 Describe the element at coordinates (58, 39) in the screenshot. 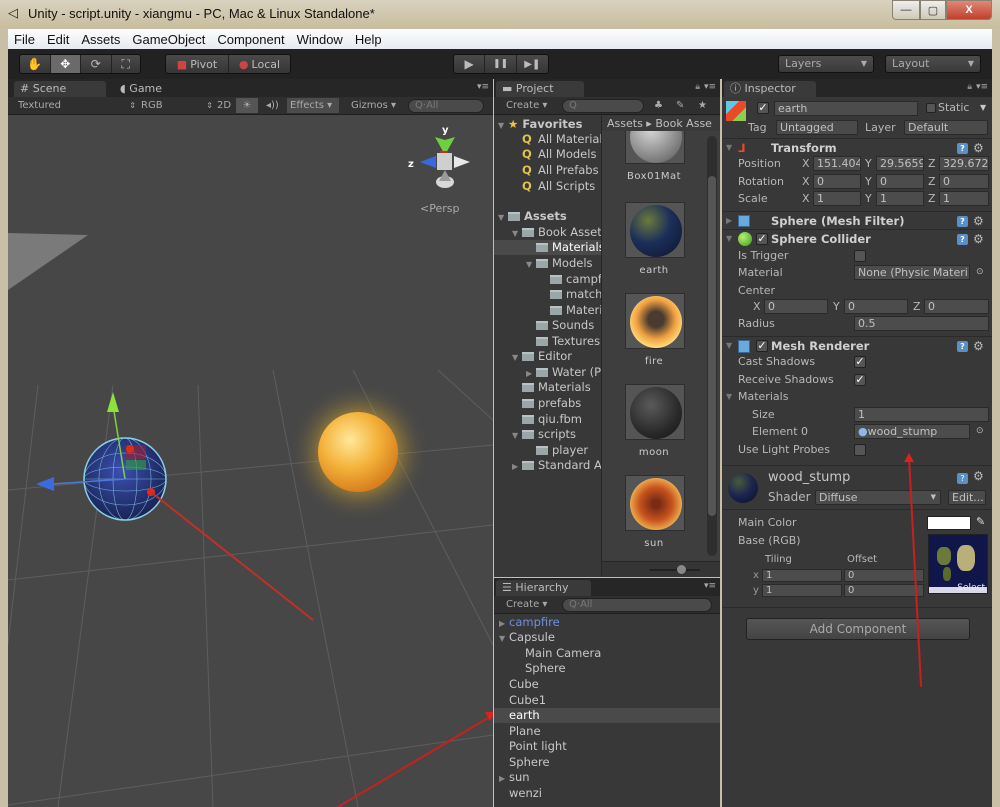

I see `menu-edit: Edit` at that location.